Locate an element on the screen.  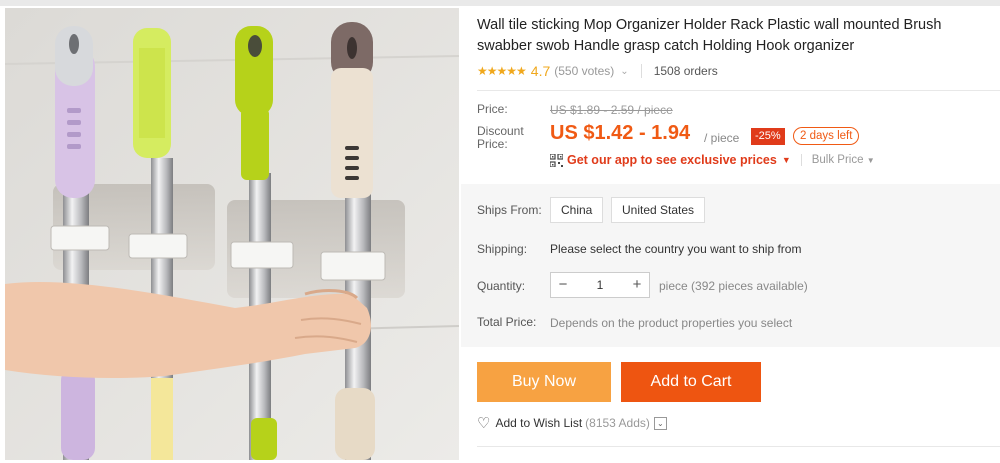
rating-row: ★★★★★ 4.7 (550 votes) ⌄ 1508 orders is located at coordinates (597, 71).